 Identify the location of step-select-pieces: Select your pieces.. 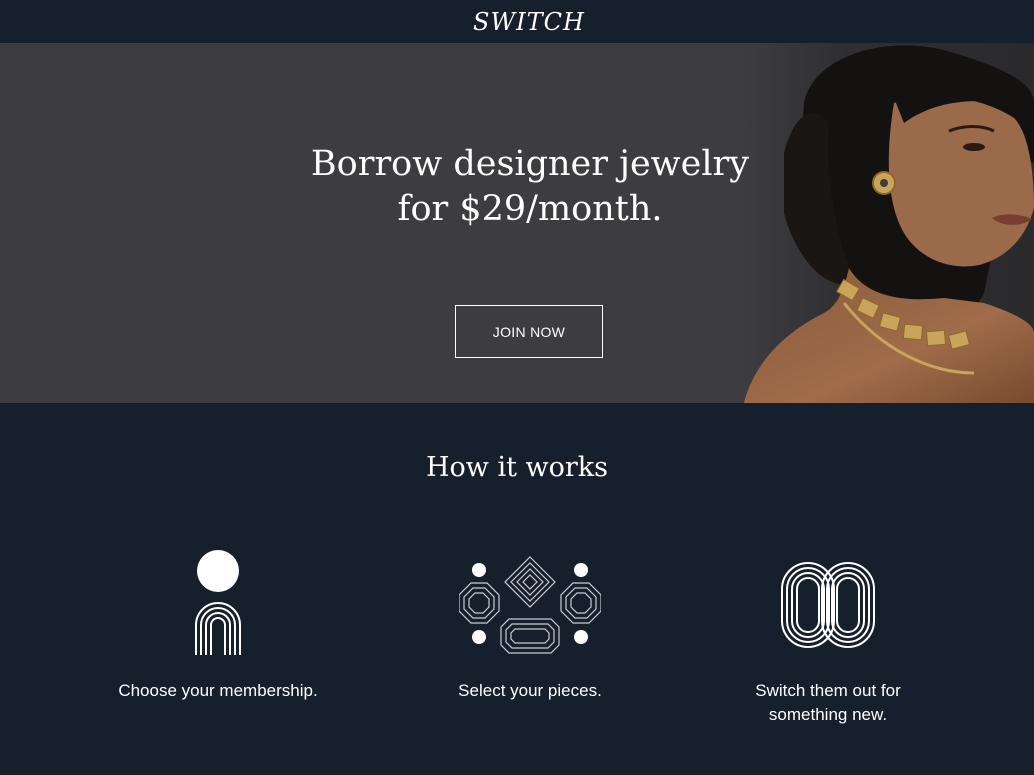
(530, 626).